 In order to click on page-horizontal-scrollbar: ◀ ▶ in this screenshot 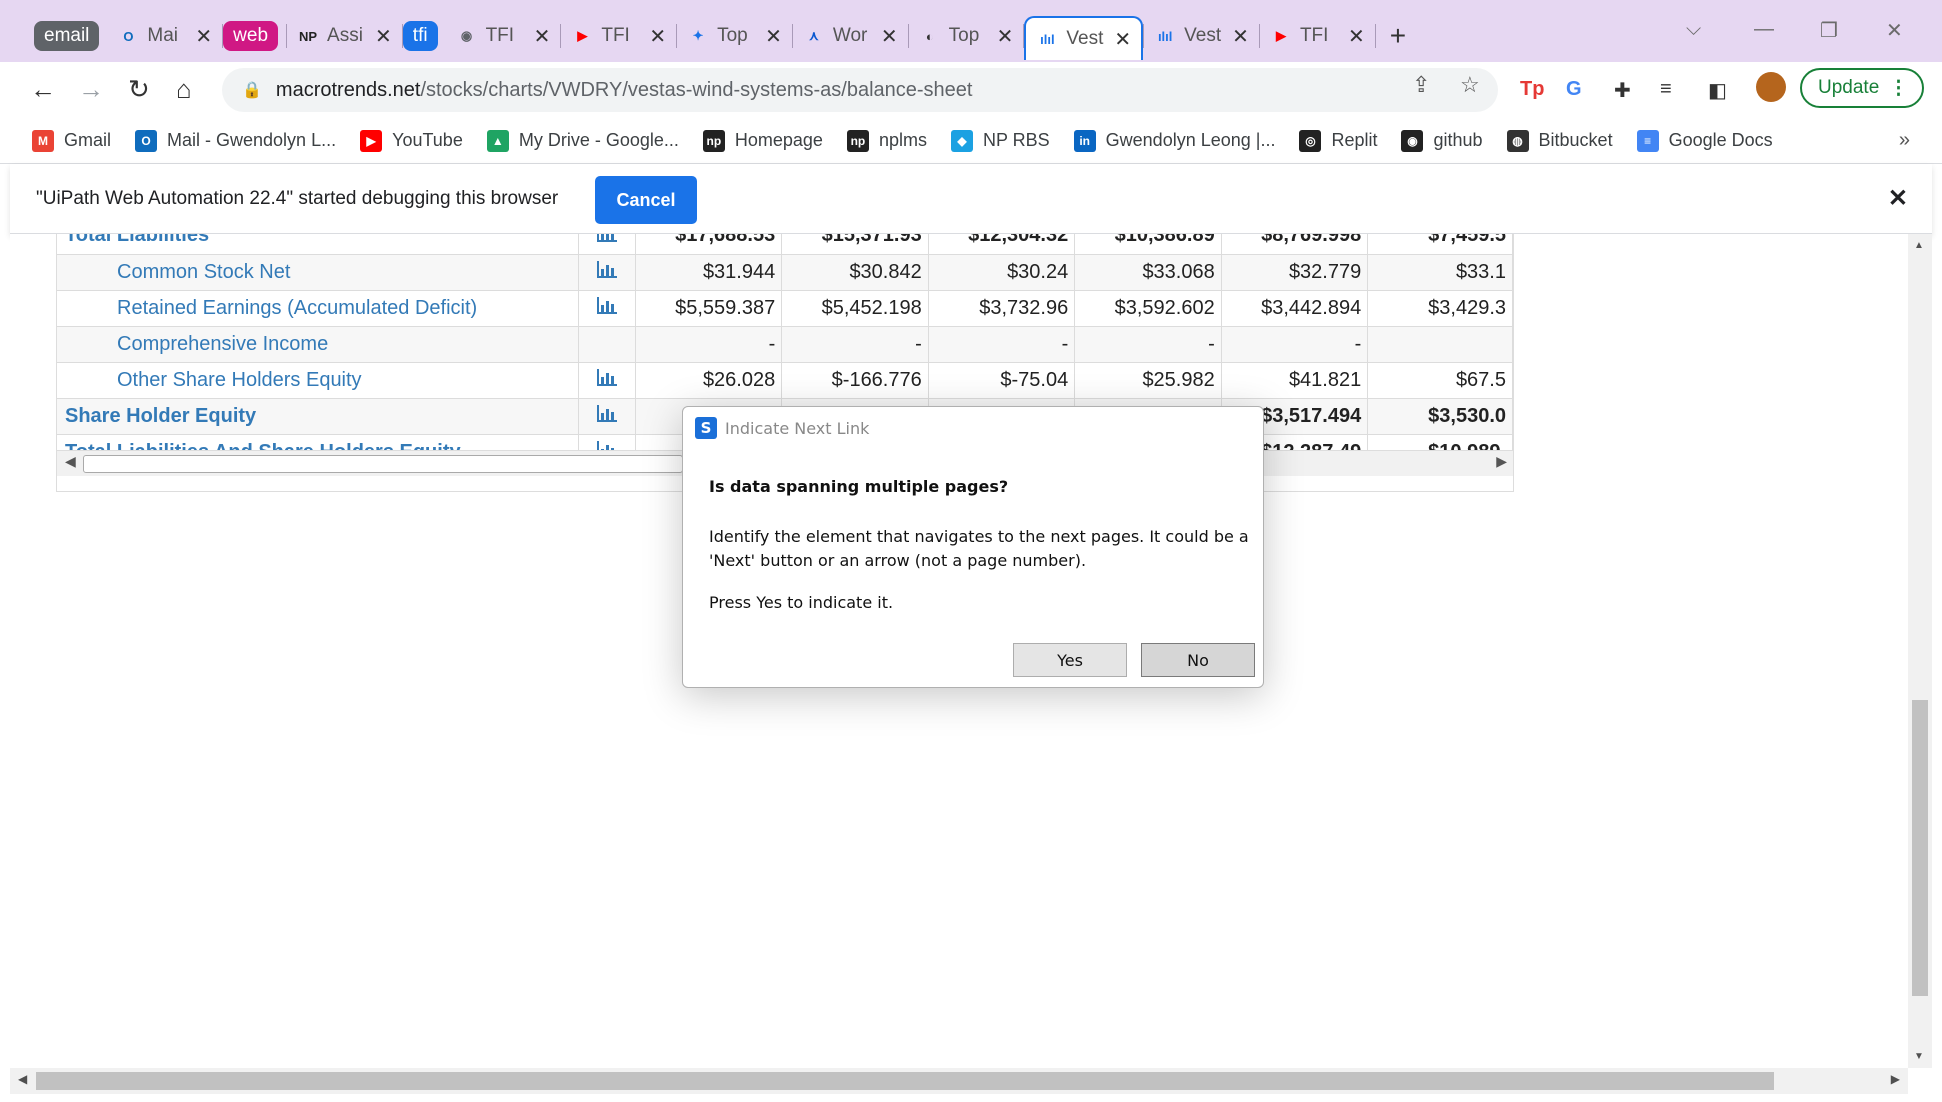, I will do `click(959, 1081)`.